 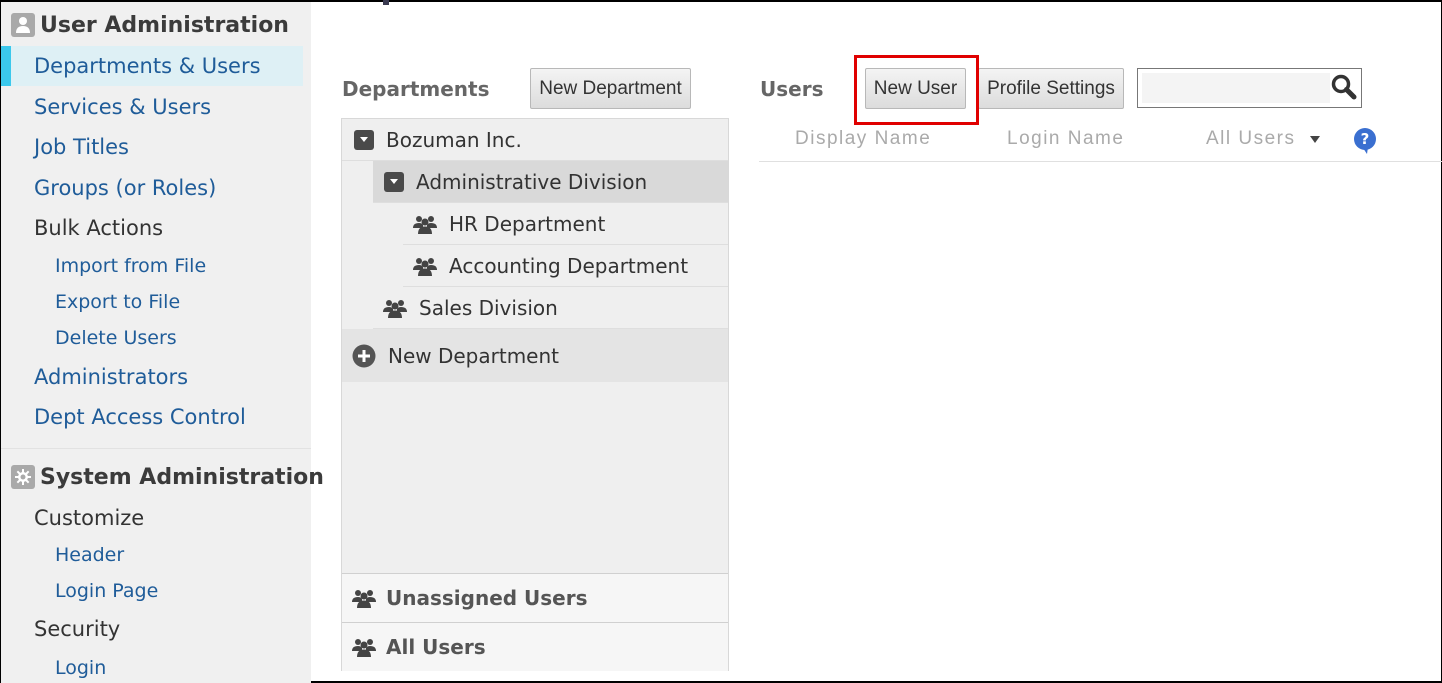 I want to click on new-department-button: New Department, so click(x=610, y=88).